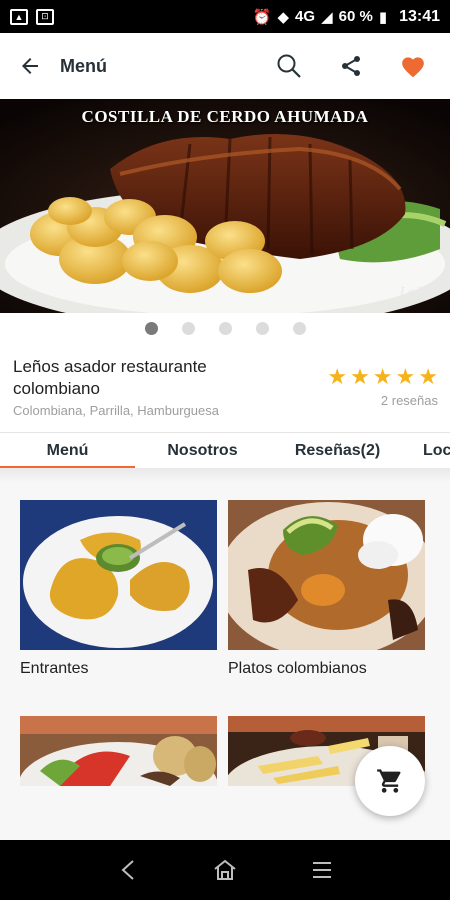  I want to click on shopping-cart-icon, so click(389, 781).